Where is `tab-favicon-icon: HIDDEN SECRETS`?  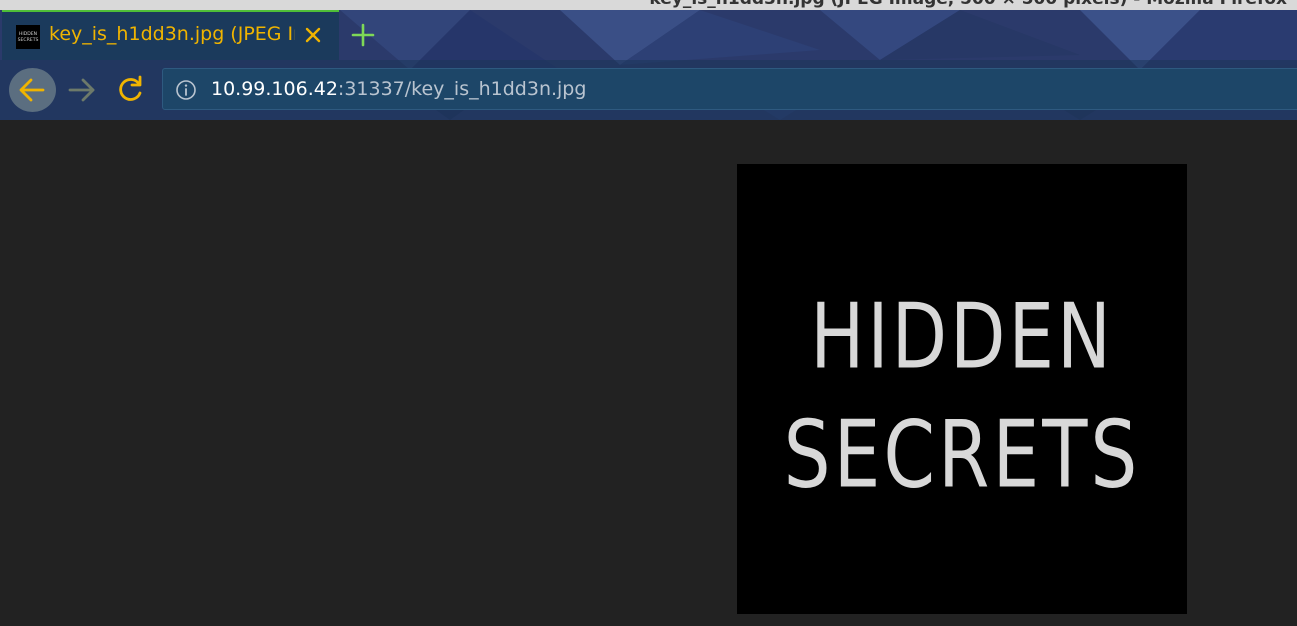
tab-favicon-icon: HIDDEN SECRETS is located at coordinates (28, 37).